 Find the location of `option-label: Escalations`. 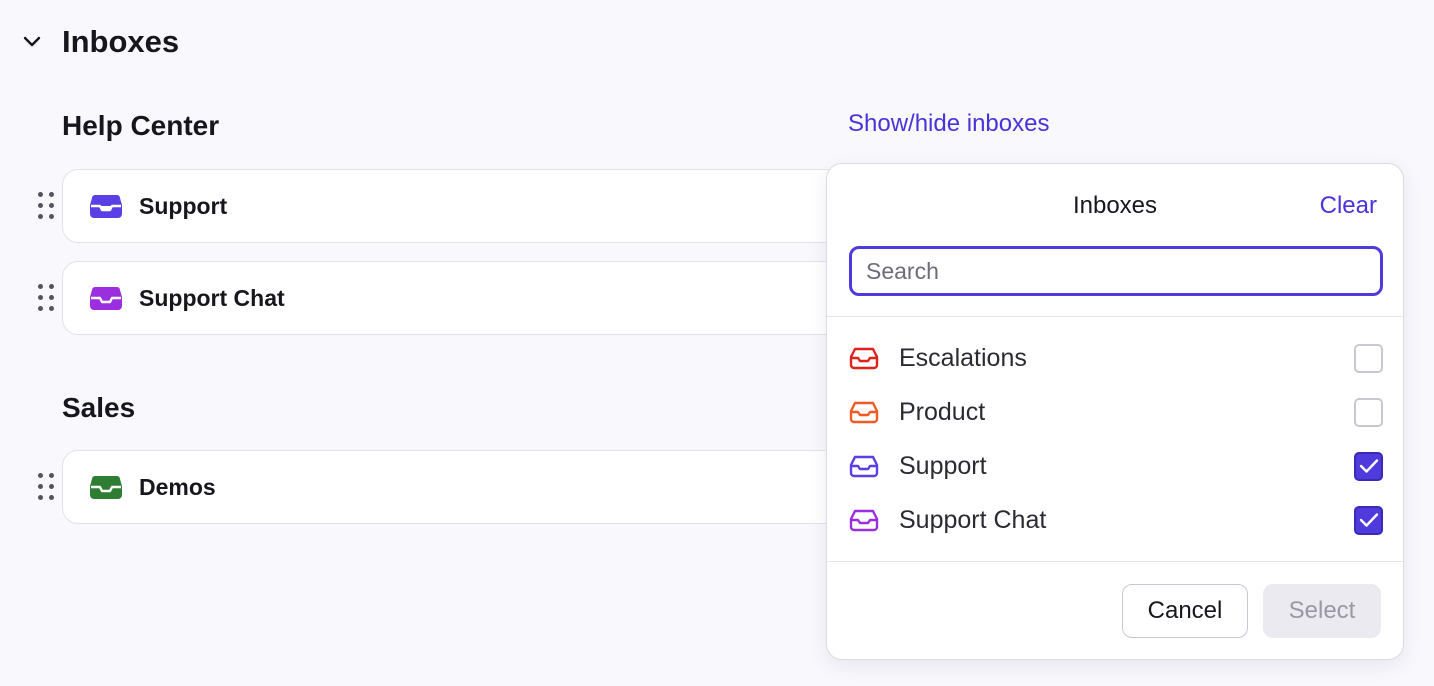

option-label: Escalations is located at coordinates (963, 357).